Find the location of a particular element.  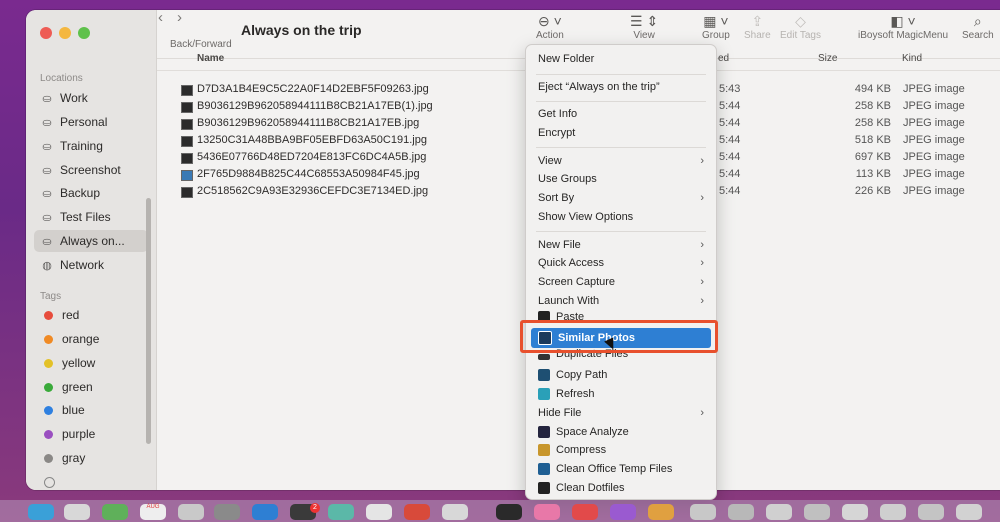

menu-item-label: Compress is located at coordinates (581, 450).